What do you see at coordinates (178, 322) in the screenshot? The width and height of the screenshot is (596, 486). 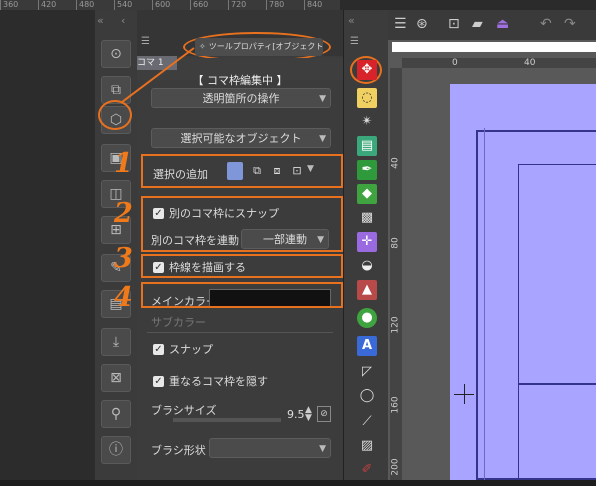 I see `sub-color-label: サブカラー` at bounding box center [178, 322].